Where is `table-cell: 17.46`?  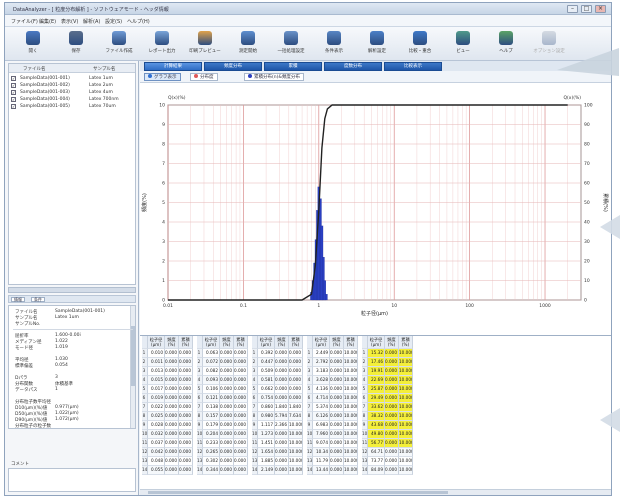
table-cell: 17.46 is located at coordinates (376, 362).